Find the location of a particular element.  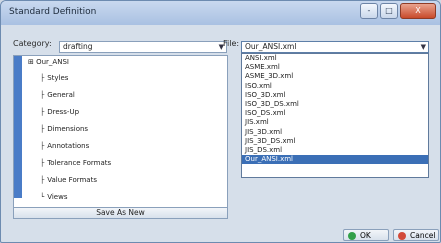

tree-branch-icon: └ is located at coordinates (42, 197).